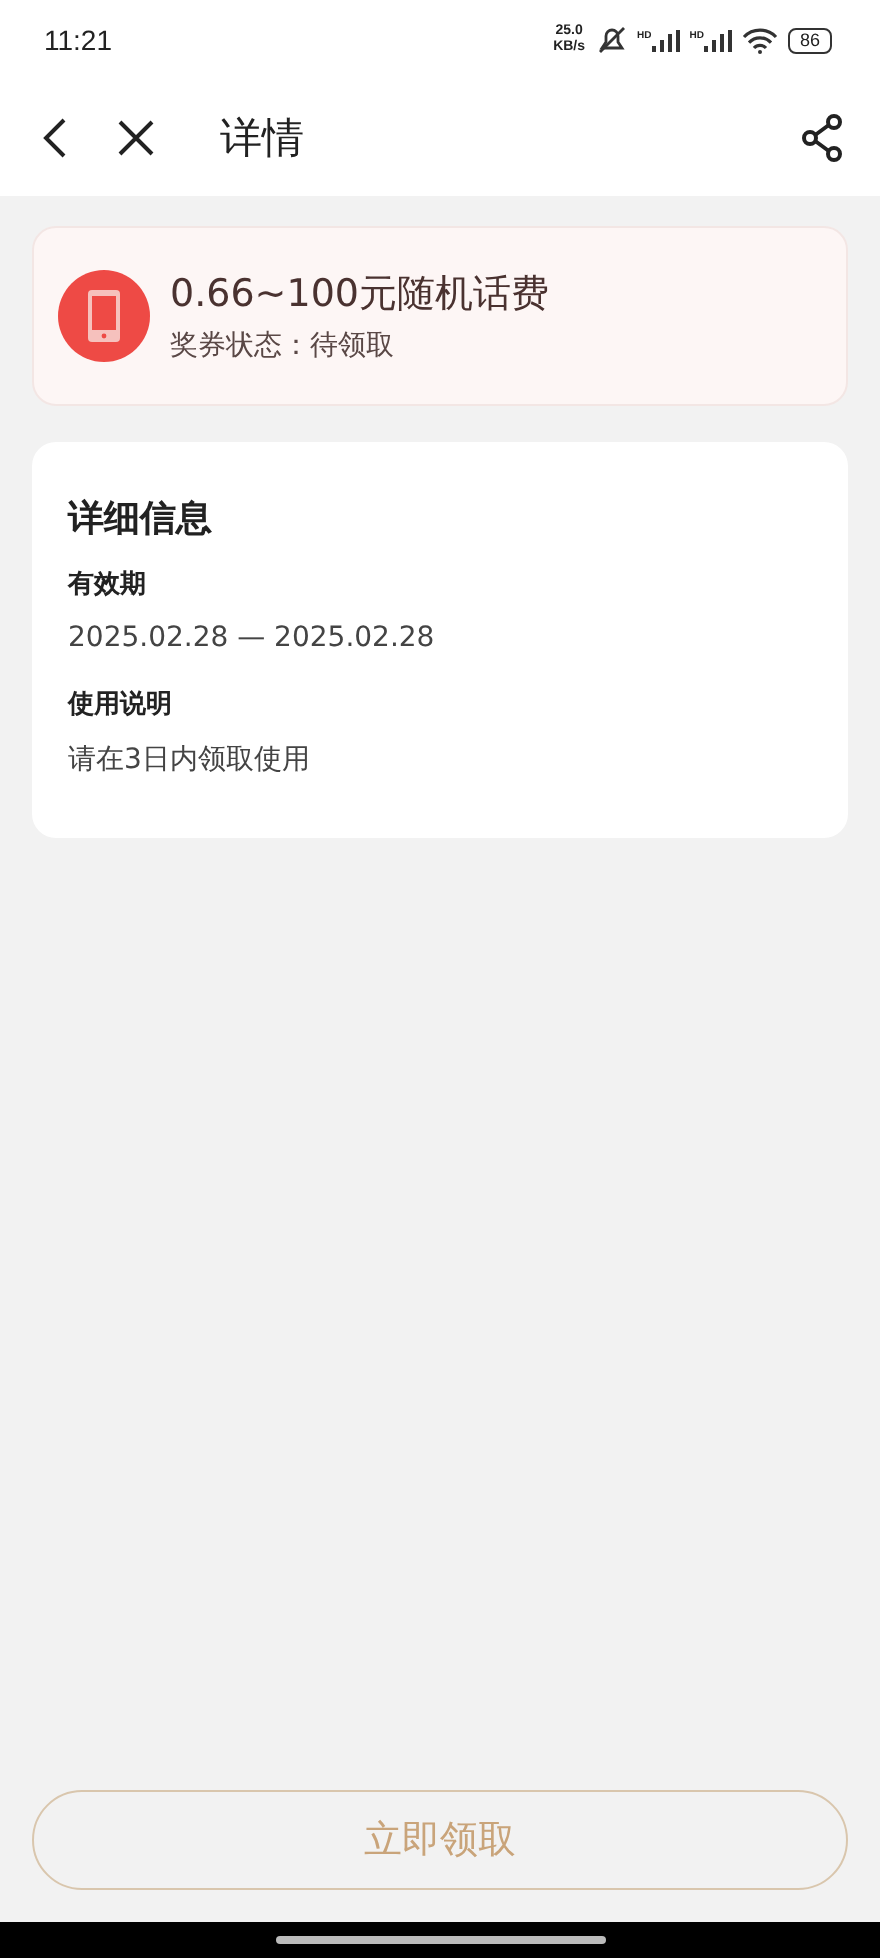 The height and width of the screenshot is (1958, 880). What do you see at coordinates (262, 139) in the screenshot?
I see `page-title: 详情` at bounding box center [262, 139].